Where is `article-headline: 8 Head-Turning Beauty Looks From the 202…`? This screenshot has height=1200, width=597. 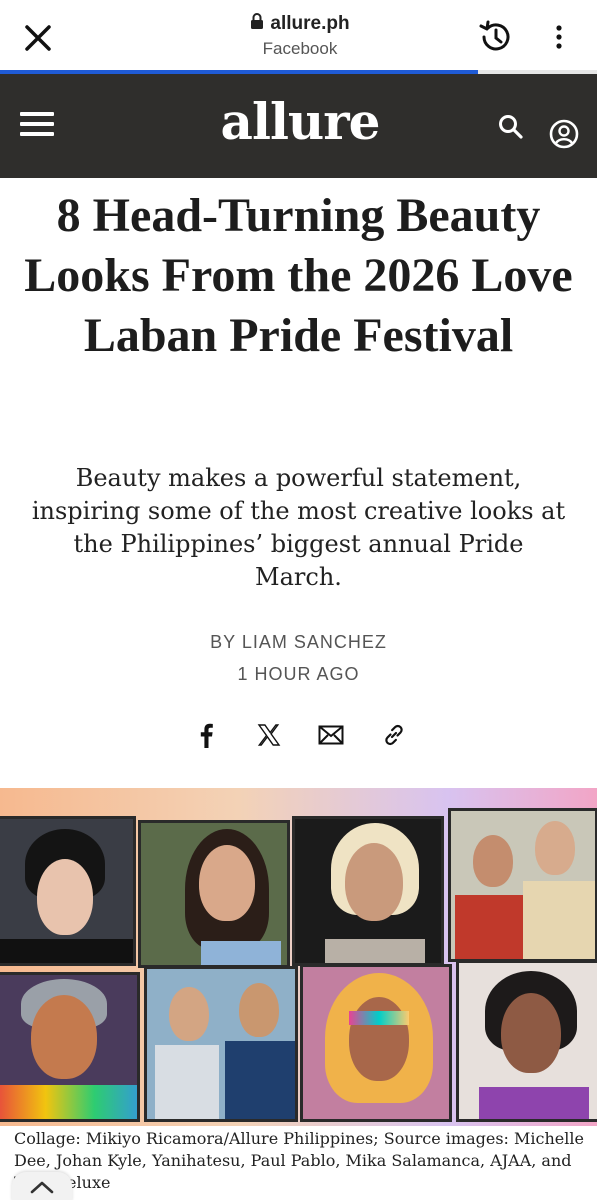
article-headline: 8 Head-Turning Beauty Looks From the 202… is located at coordinates (298, 275).